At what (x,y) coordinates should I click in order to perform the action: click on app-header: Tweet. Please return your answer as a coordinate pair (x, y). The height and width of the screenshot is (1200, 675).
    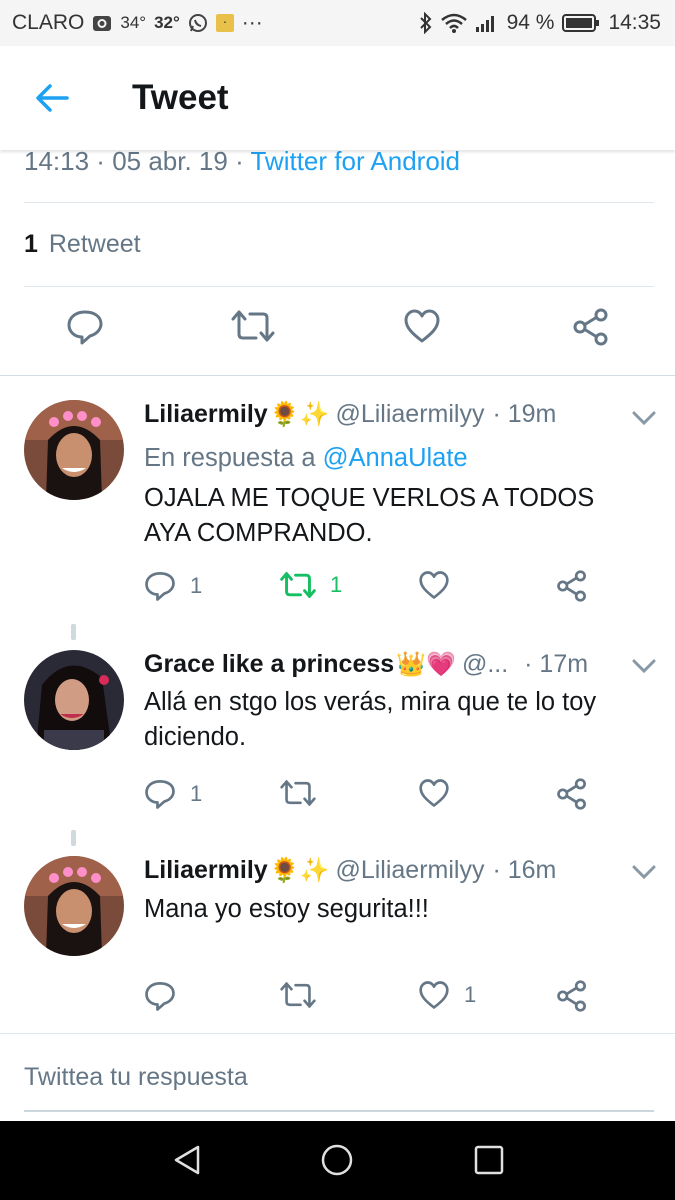
    Looking at the image, I should click on (337, 98).